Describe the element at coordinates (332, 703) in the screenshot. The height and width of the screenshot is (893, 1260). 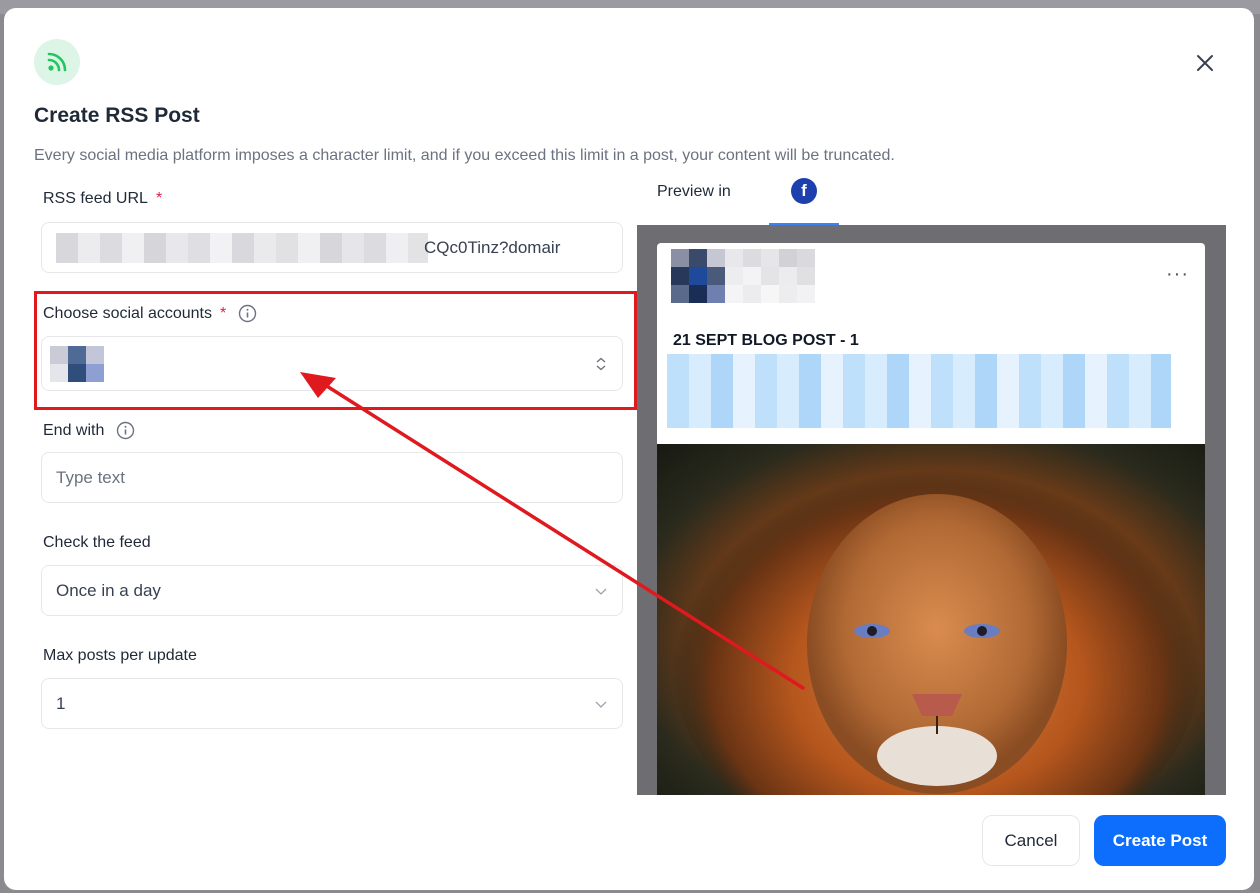
I see `max-posts-select: 1` at that location.